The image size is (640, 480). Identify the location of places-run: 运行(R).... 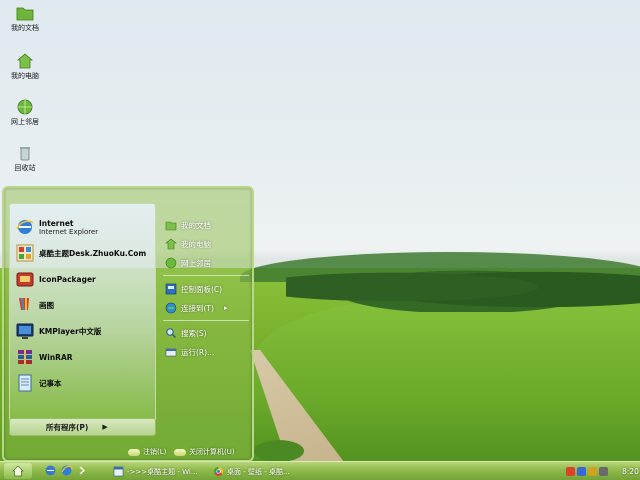
(189, 352).